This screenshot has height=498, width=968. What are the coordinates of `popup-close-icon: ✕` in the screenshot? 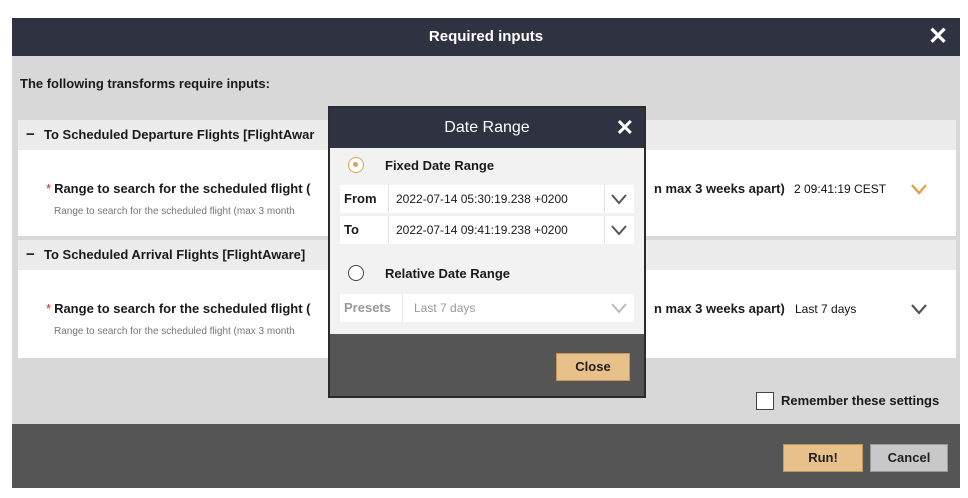 It's located at (625, 128).